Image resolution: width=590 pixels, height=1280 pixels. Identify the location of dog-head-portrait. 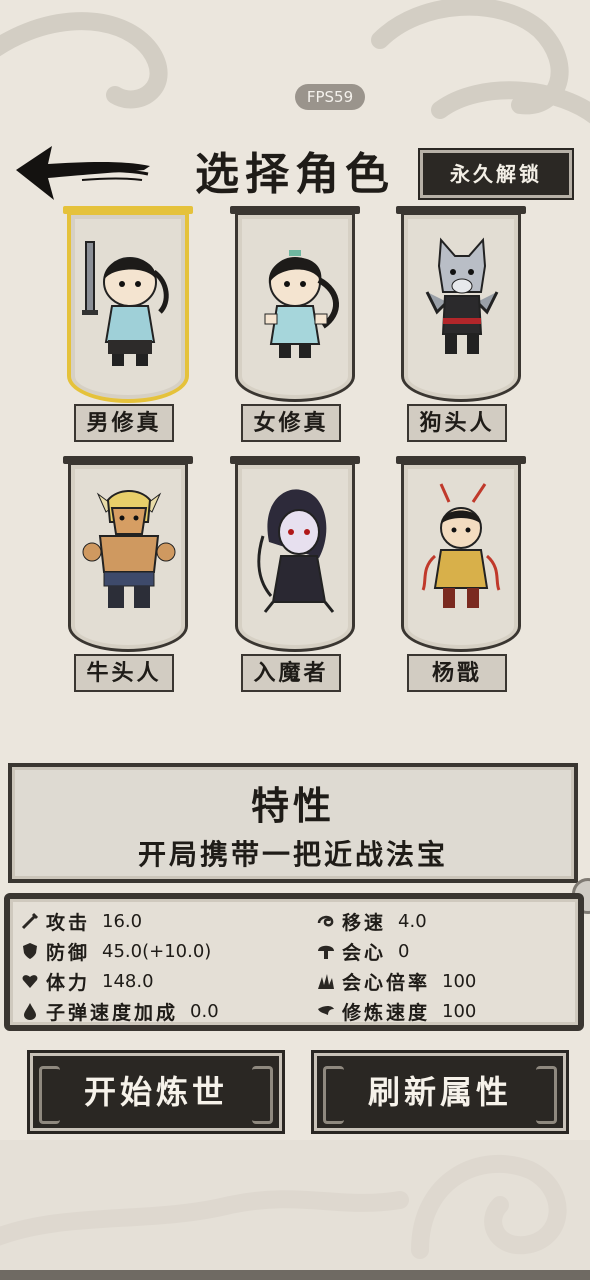
(462, 295).